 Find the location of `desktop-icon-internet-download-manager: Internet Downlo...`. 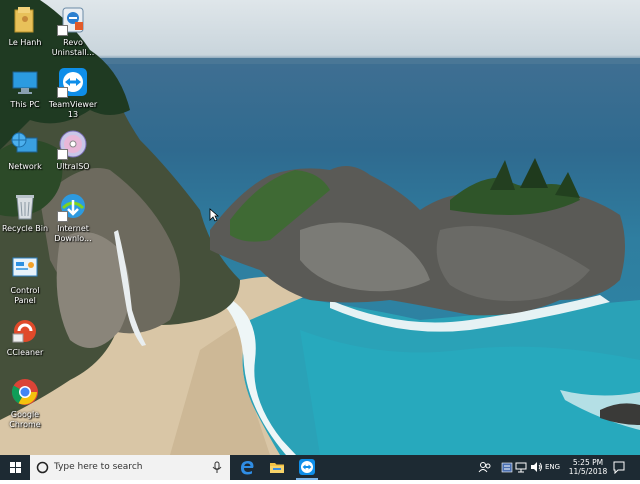

desktop-icon-internet-download-manager: Internet Downlo... is located at coordinates (73, 217).